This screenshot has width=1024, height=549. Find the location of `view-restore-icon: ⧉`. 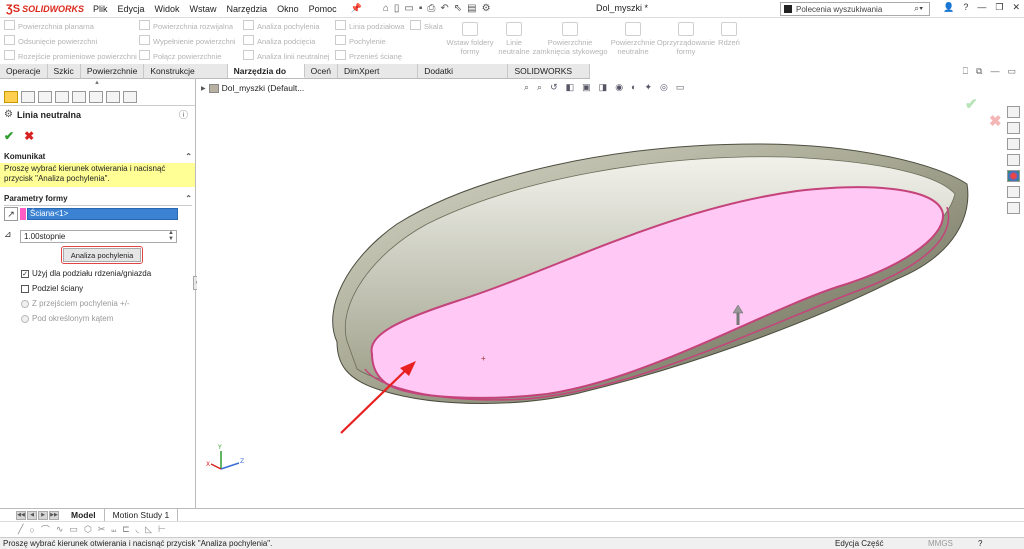

view-restore-icon: ⧉ is located at coordinates (979, 71).